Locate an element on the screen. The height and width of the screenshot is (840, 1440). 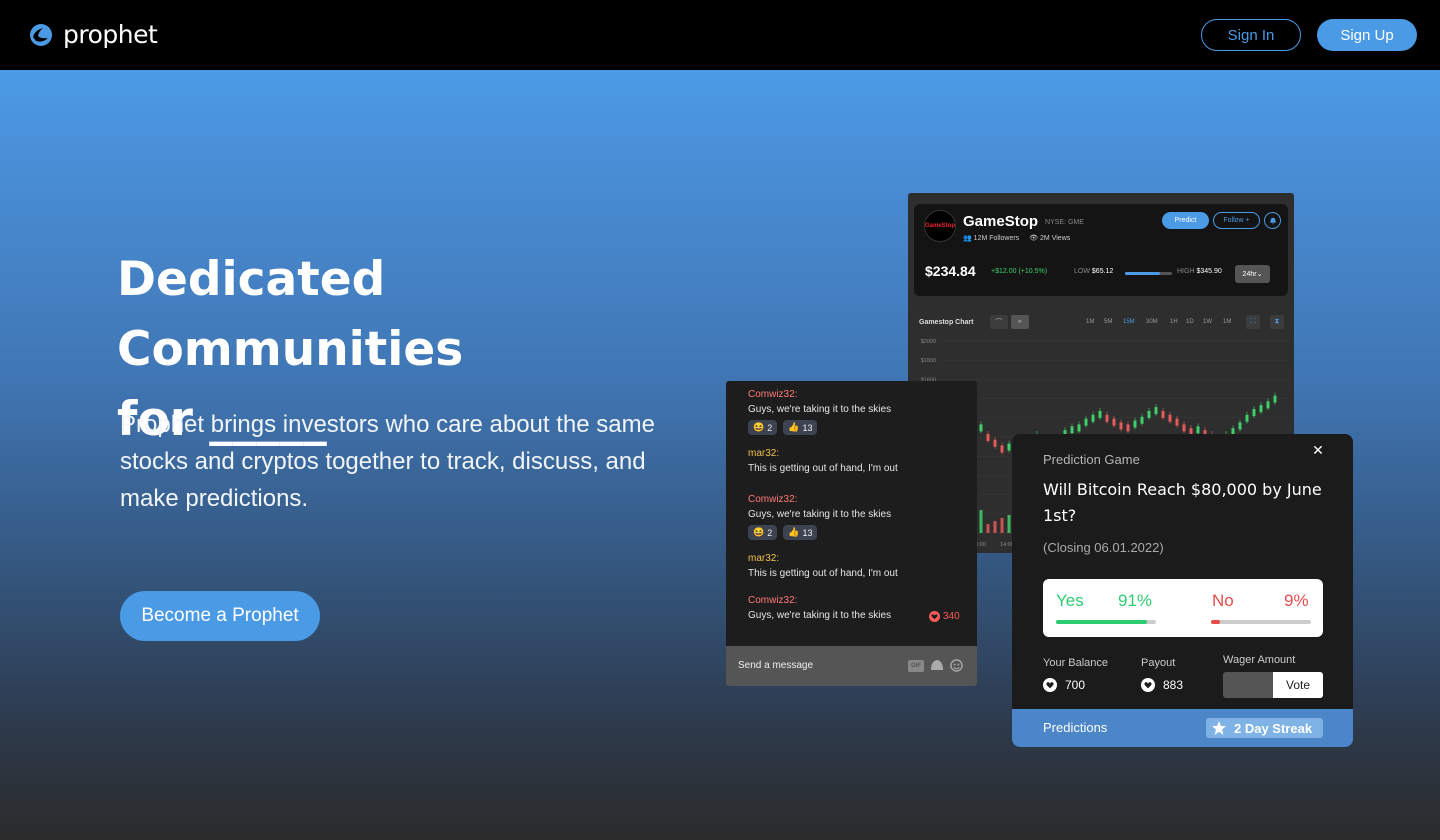
prediction-options: Yes 91% No 9% is located at coordinates (1183, 608).